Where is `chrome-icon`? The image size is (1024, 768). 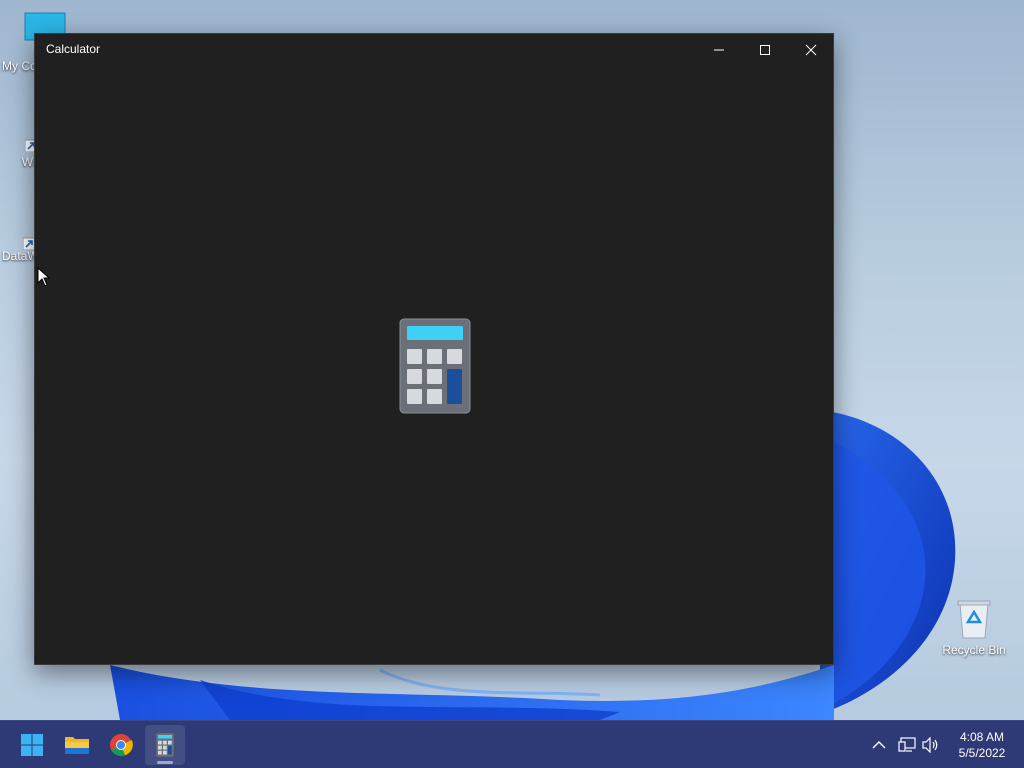 chrome-icon is located at coordinates (121, 745).